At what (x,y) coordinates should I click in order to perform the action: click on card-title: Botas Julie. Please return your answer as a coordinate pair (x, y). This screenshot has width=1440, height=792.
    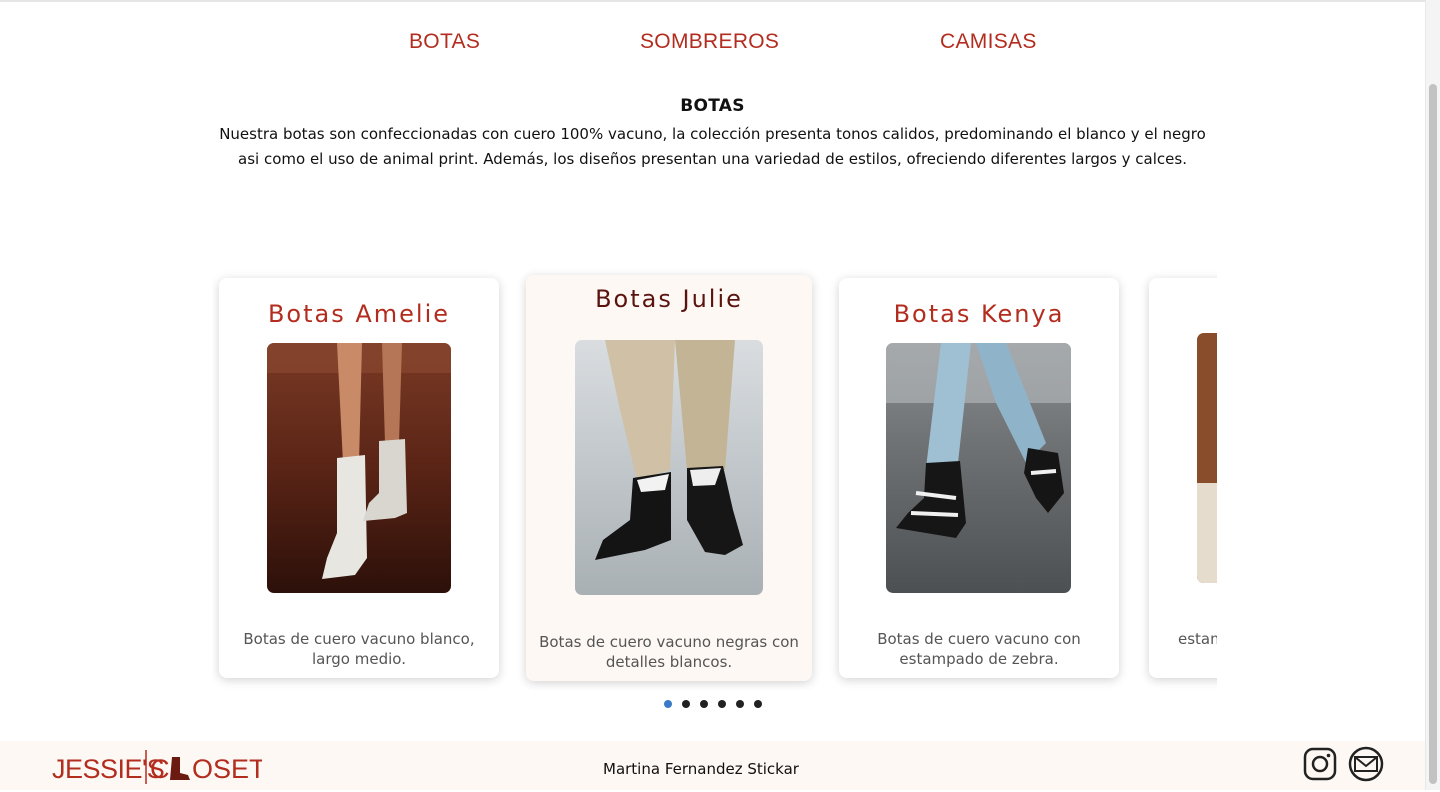
    Looking at the image, I should click on (669, 299).